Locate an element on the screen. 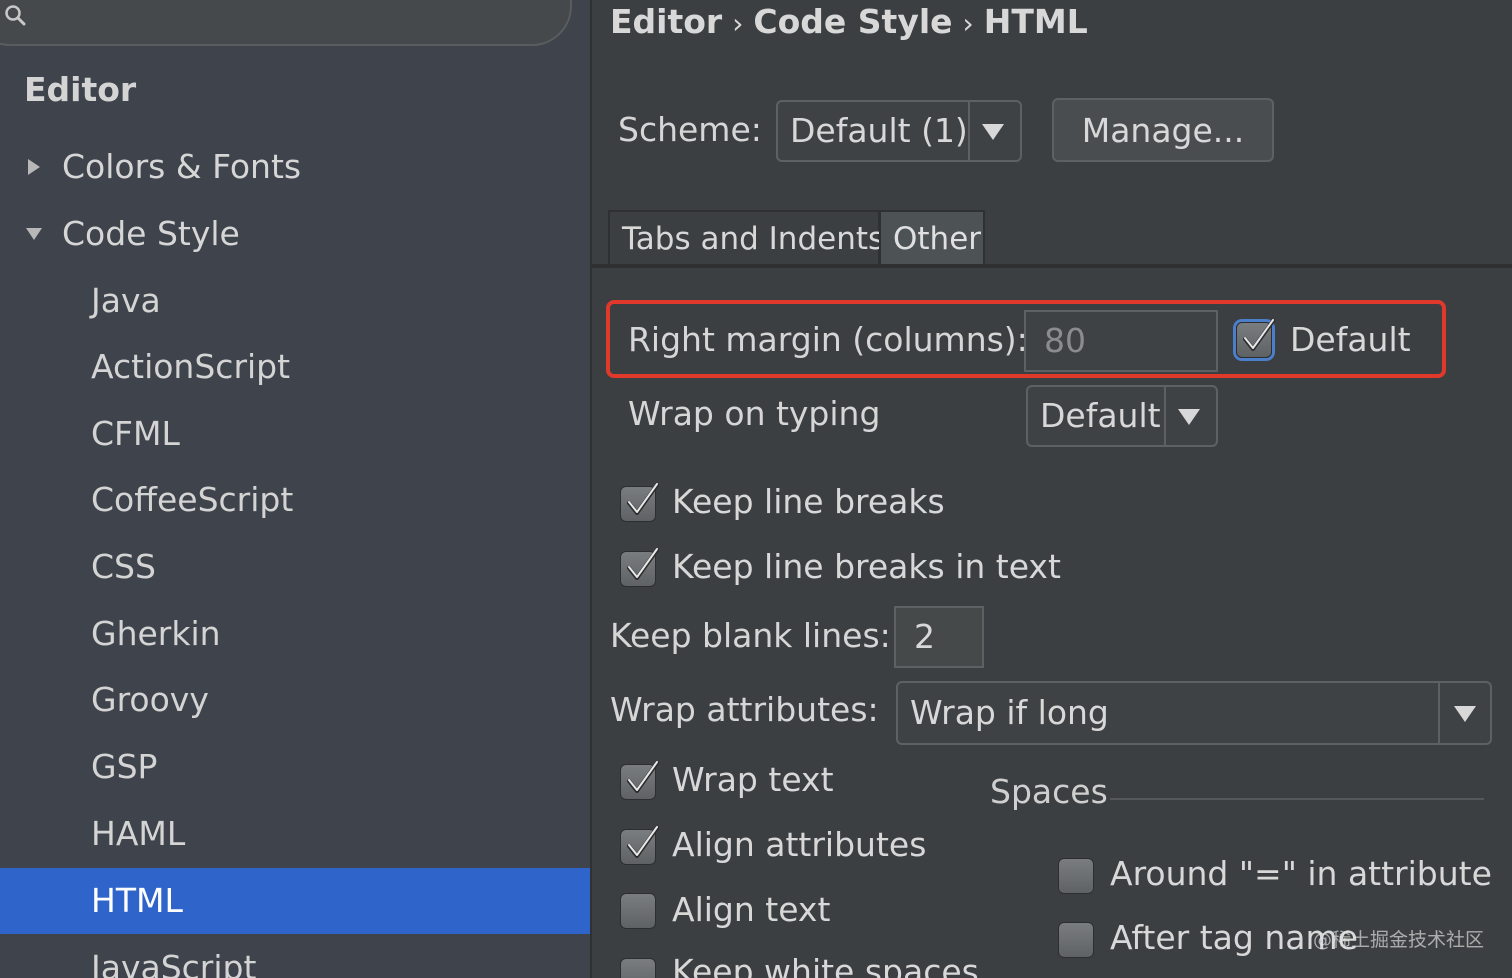  wrap-text-checkbox is located at coordinates (639, 780).